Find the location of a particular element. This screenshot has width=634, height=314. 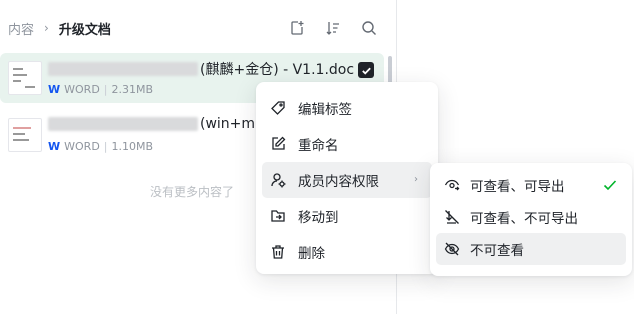

submenu-item-view-export: 可查看、可导出 is located at coordinates (531, 185).